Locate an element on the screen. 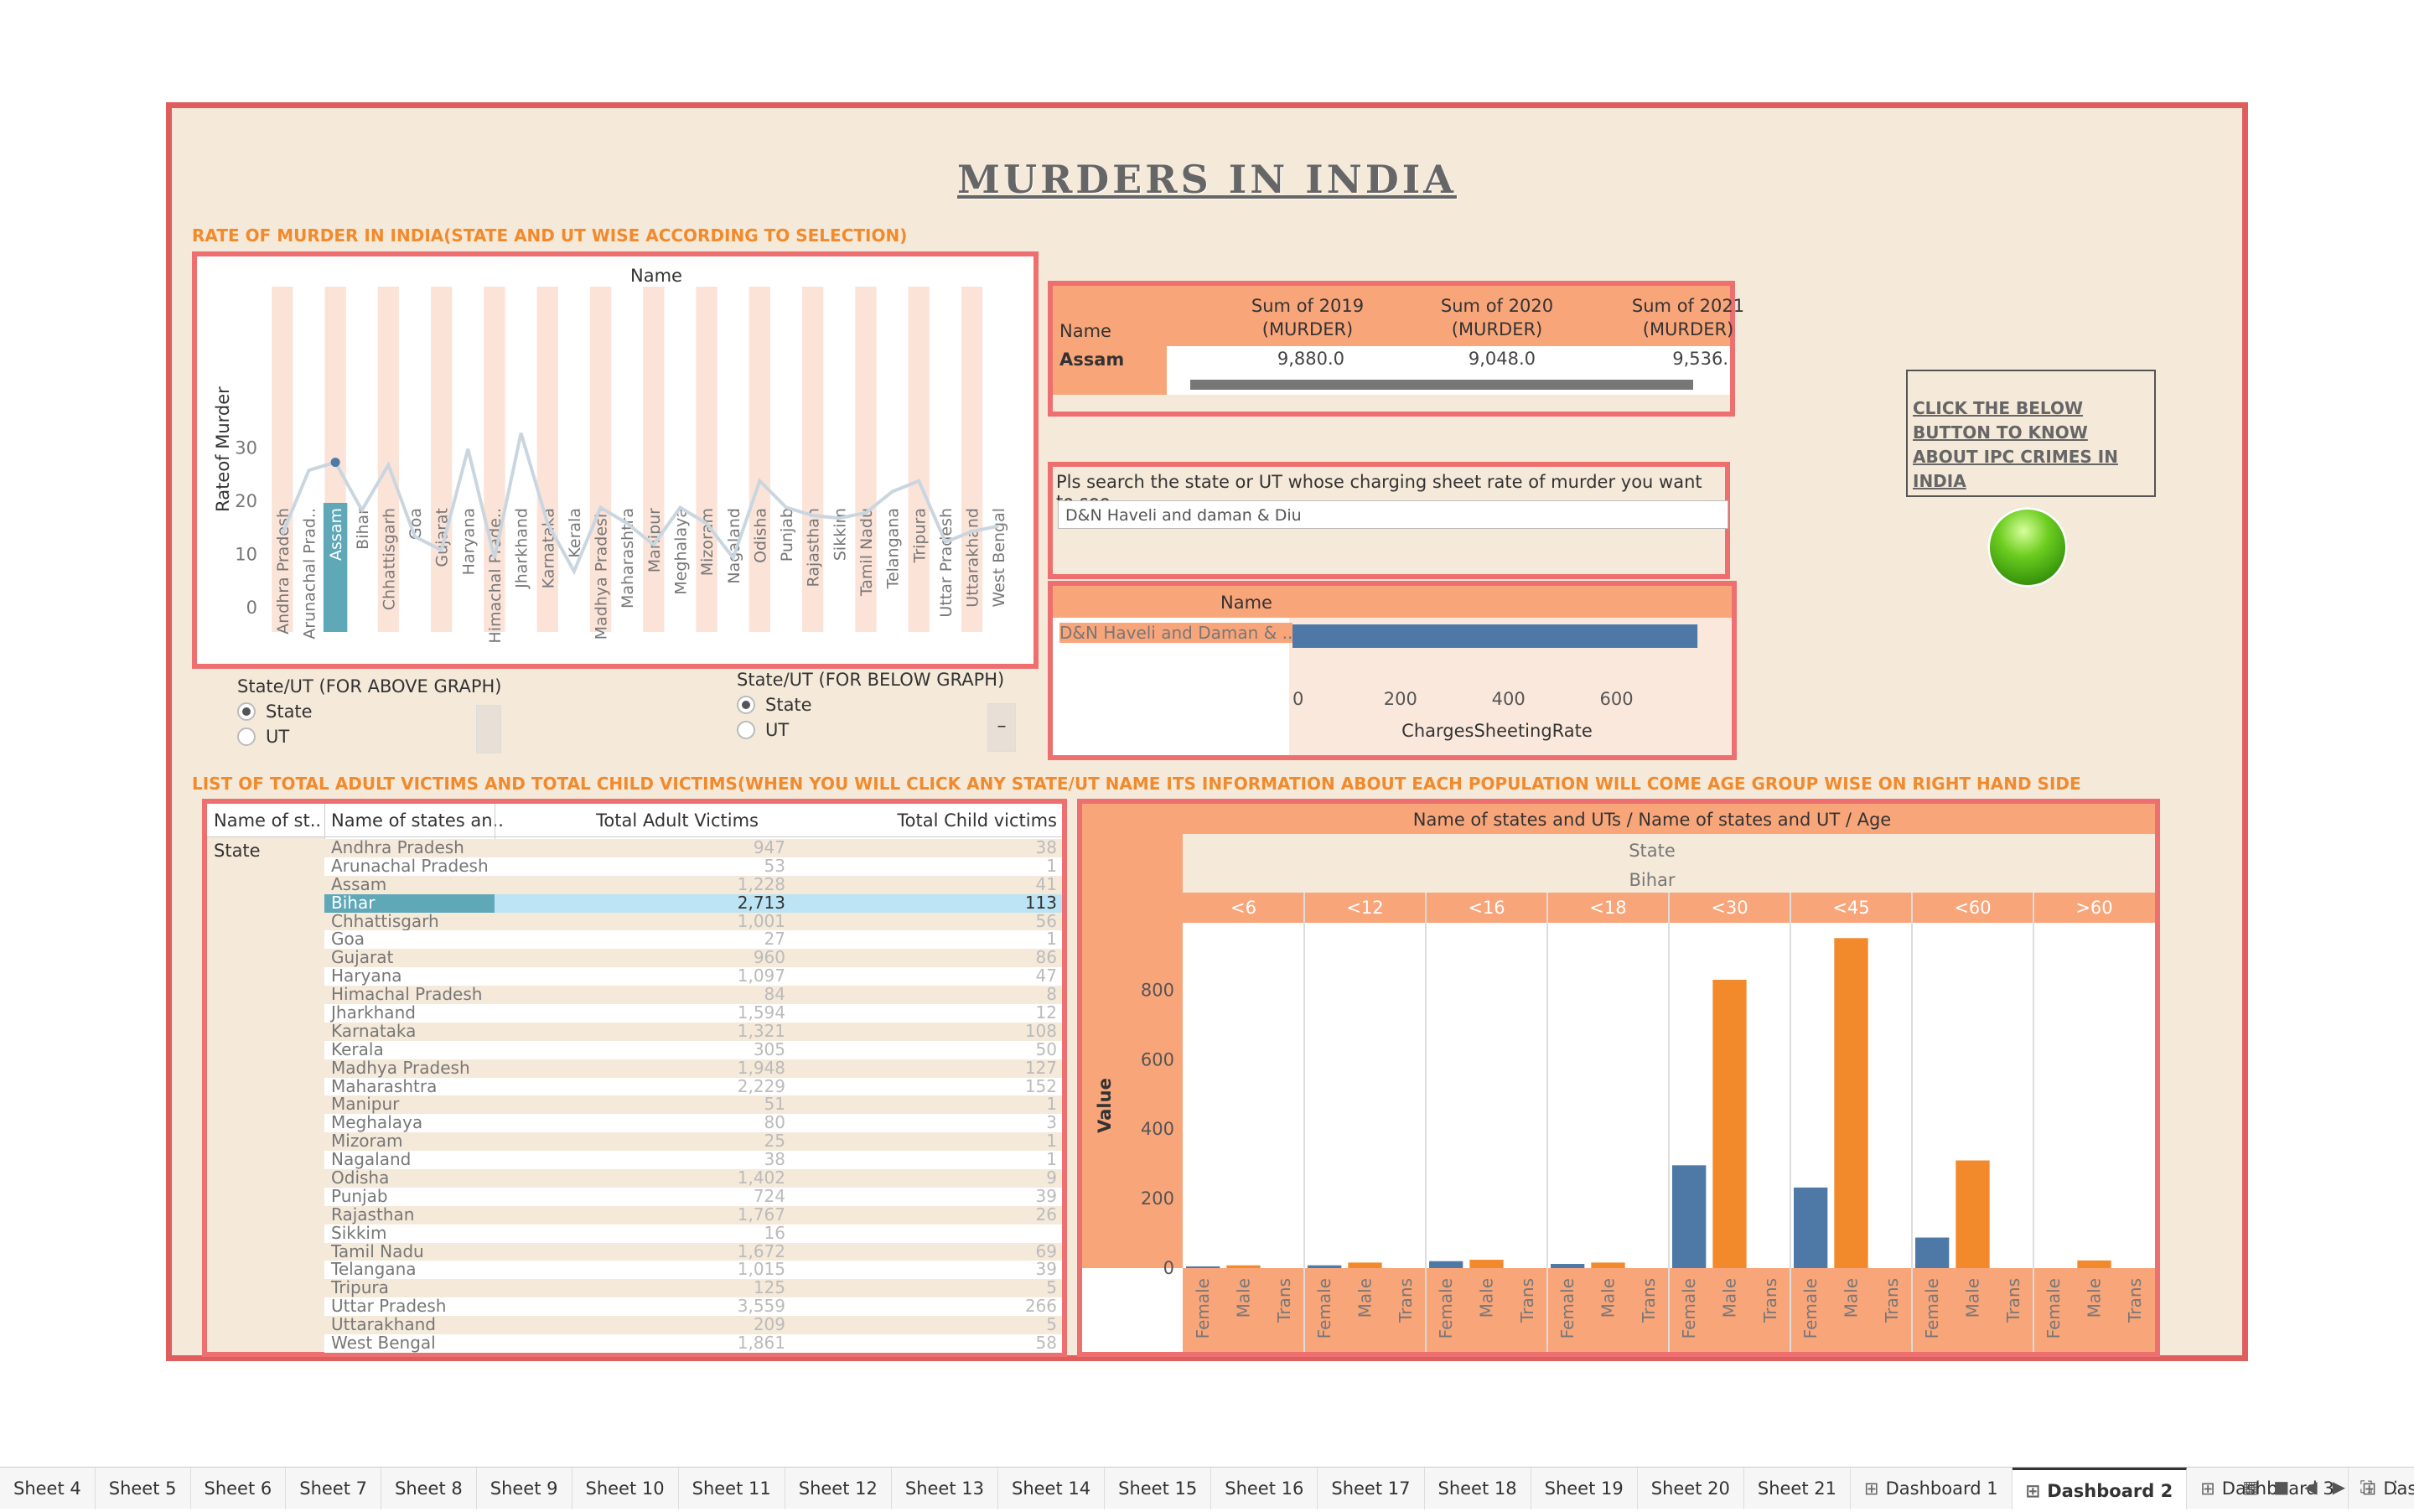  state-name-cell: Mizoram is located at coordinates (410, 1141).